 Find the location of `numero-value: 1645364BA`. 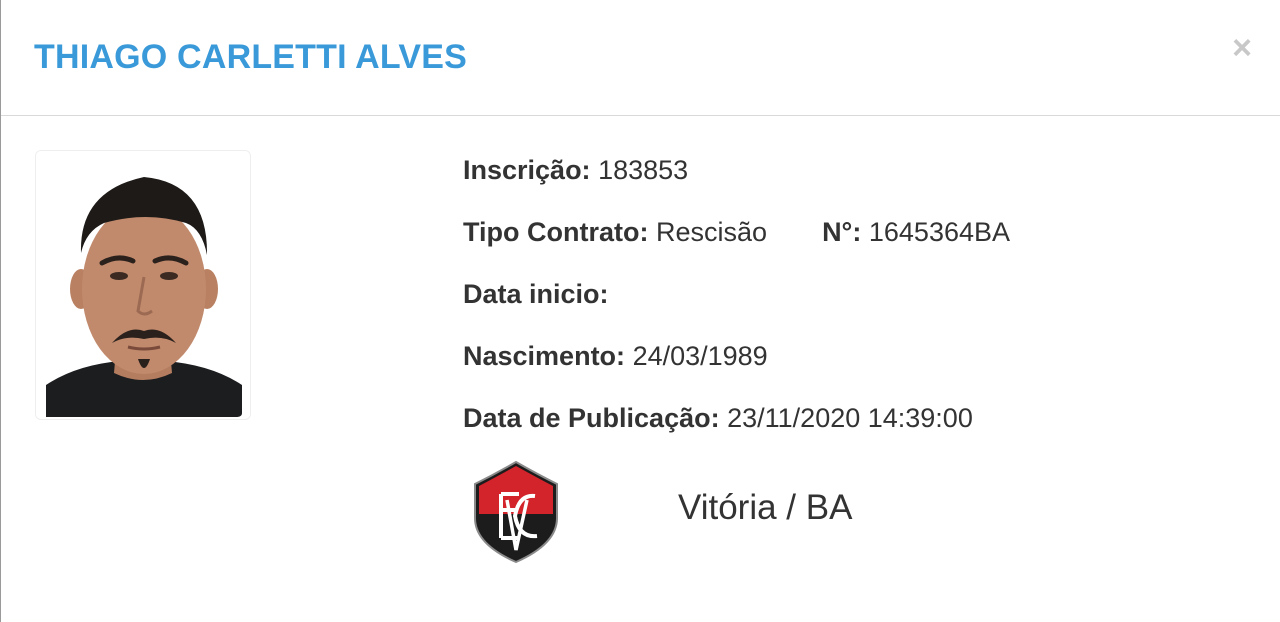

numero-value: 1645364BA is located at coordinates (939, 232).